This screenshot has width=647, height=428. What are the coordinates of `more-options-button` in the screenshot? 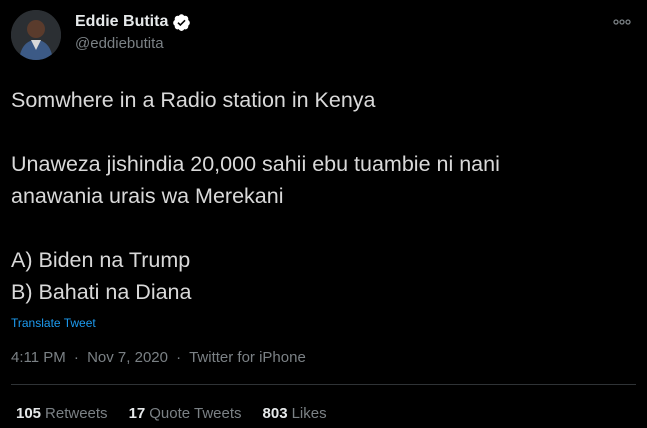 It's located at (622, 22).